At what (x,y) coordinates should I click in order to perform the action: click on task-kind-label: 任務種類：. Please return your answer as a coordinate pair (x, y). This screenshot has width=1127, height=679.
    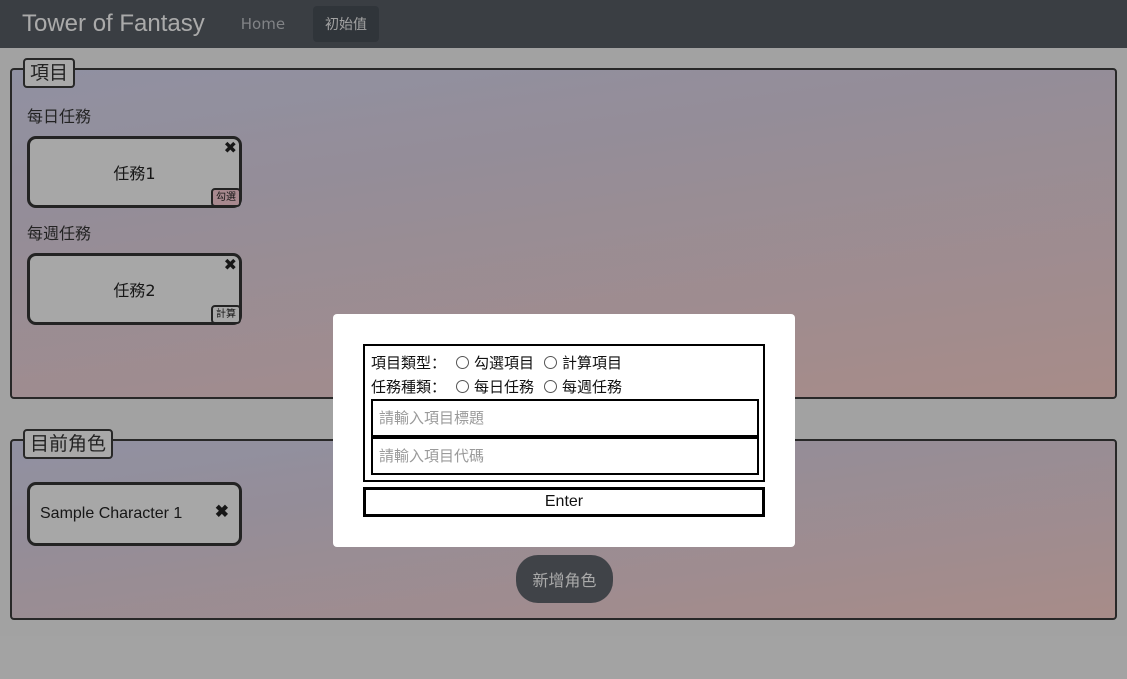
    Looking at the image, I should click on (409, 386).